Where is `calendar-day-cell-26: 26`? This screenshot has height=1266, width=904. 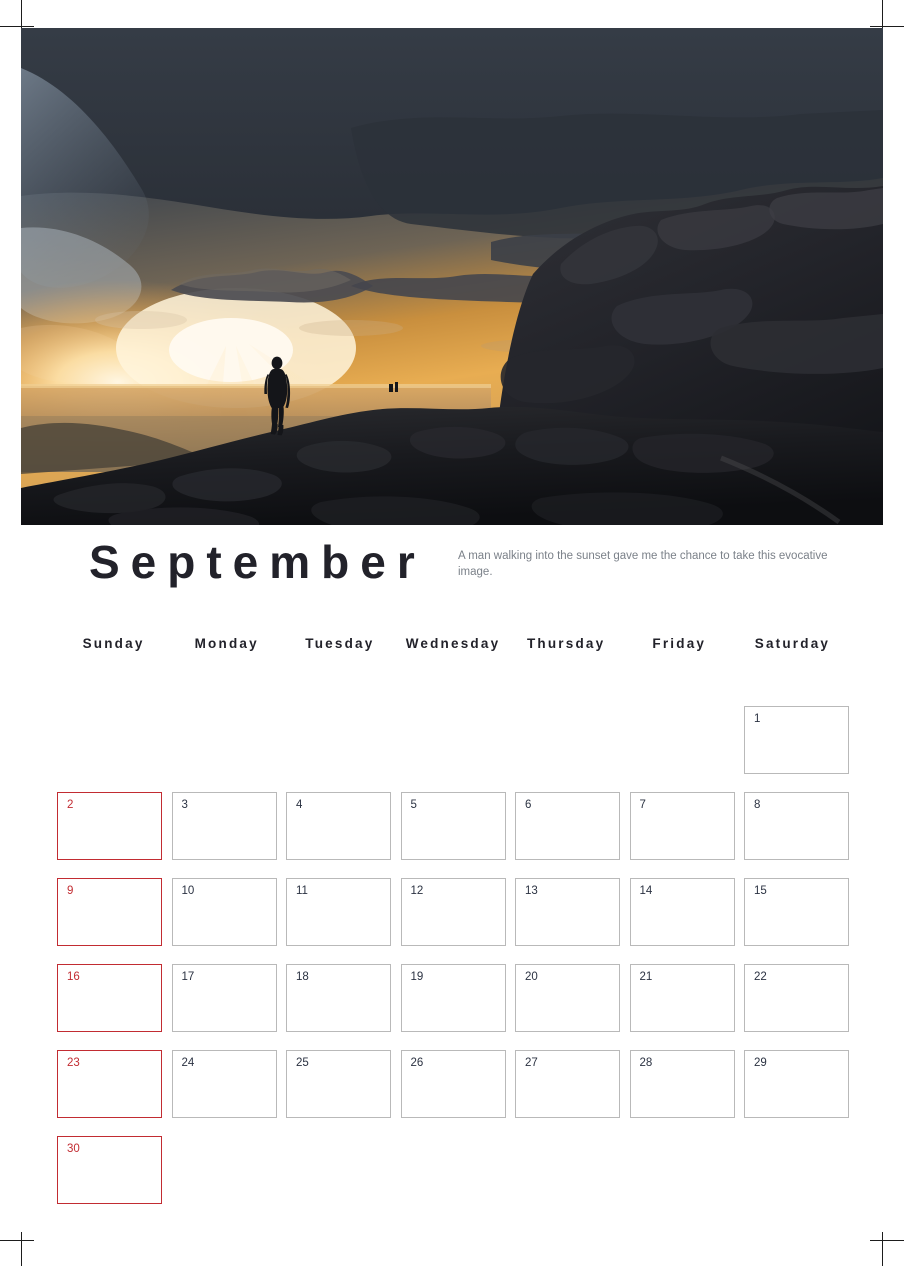 calendar-day-cell-26: 26 is located at coordinates (453, 1084).